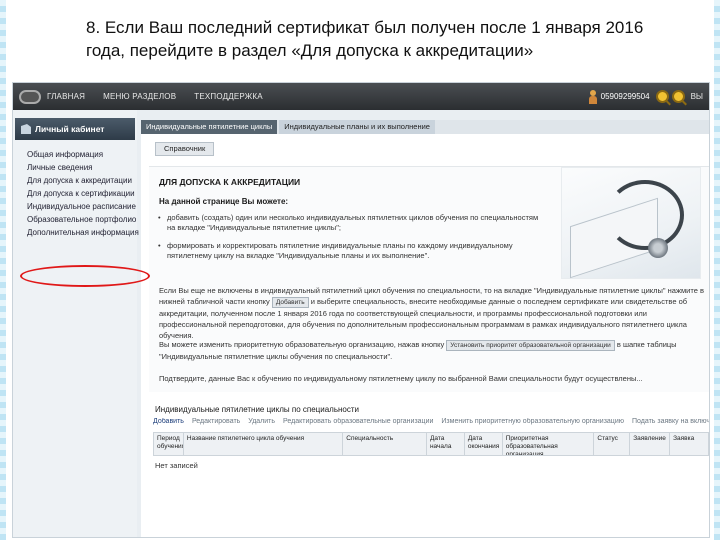 This screenshot has height=540, width=720. I want to click on column-period: Период обучения, so click(169, 444).